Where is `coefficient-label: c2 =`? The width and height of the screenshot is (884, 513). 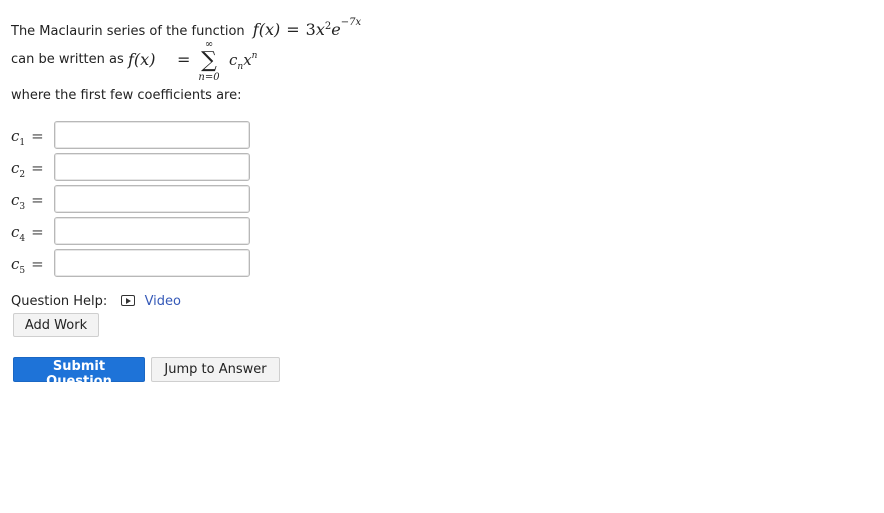 coefficient-label: c2 = is located at coordinates (27, 169).